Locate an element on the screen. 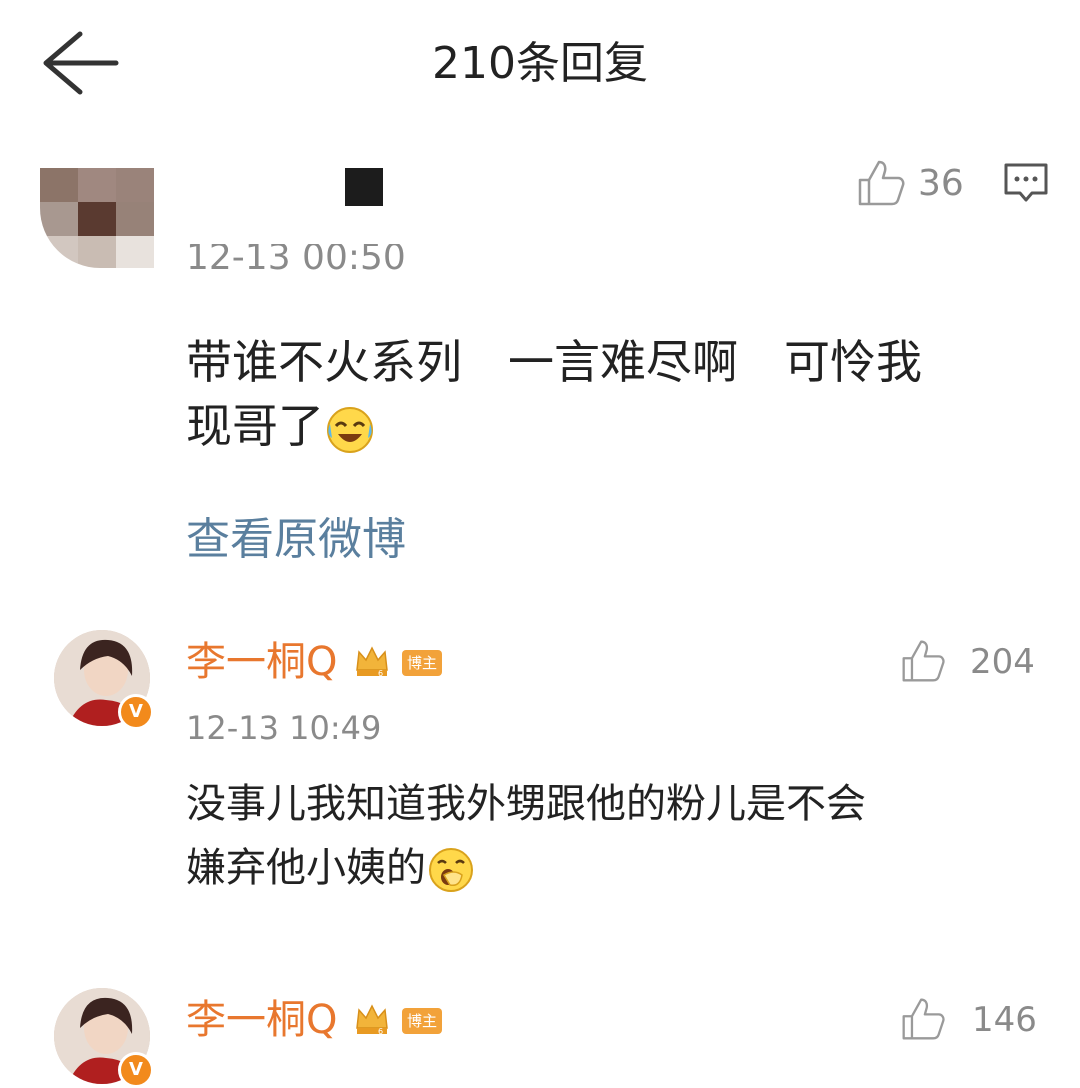 This screenshot has height=1088, width=1080. comment-icon is located at coordinates (1026, 182).